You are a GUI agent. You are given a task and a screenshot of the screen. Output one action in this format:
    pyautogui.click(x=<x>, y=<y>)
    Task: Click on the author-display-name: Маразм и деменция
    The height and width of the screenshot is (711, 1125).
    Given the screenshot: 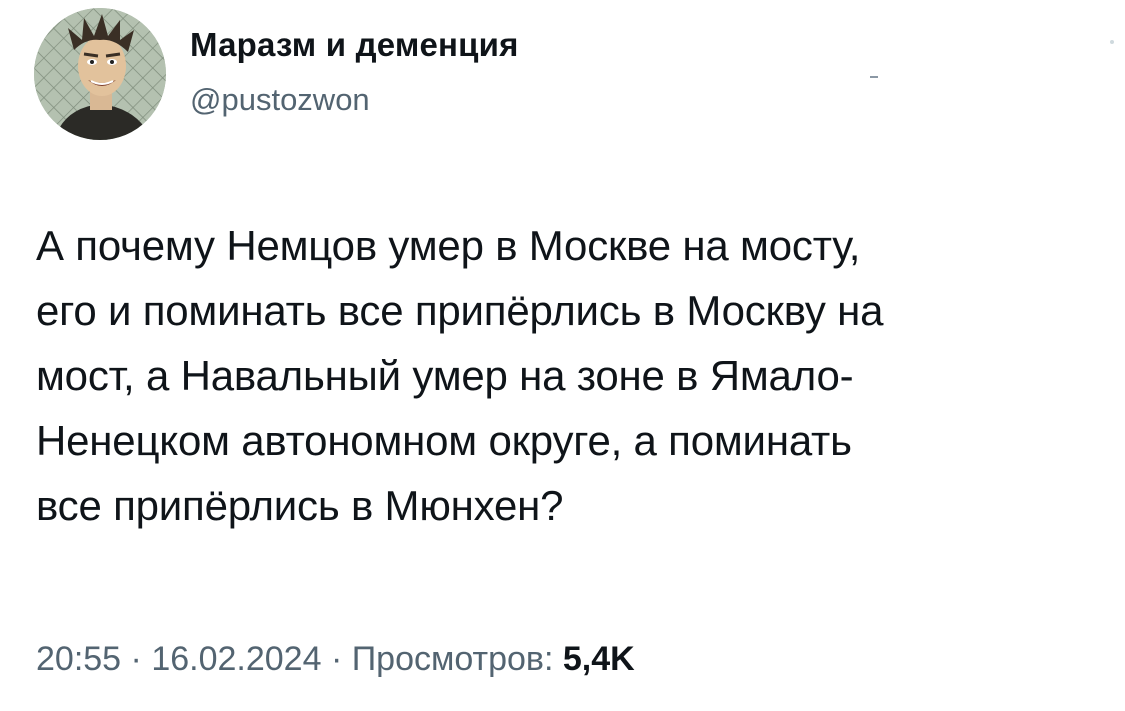 What is the action you would take?
    pyautogui.click(x=354, y=45)
    